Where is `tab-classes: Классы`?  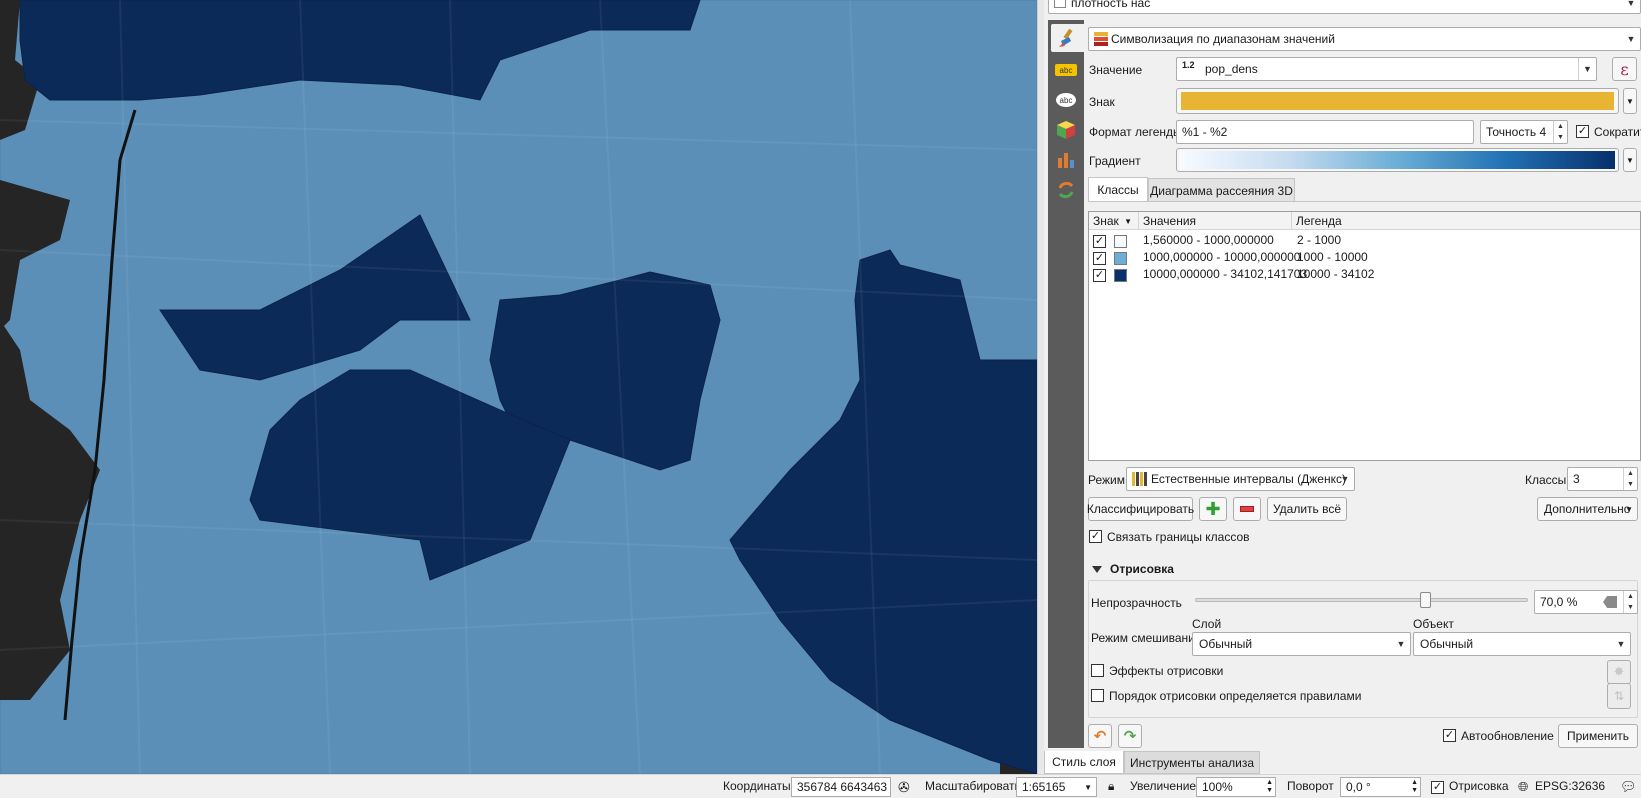
tab-classes: Классы is located at coordinates (1118, 189).